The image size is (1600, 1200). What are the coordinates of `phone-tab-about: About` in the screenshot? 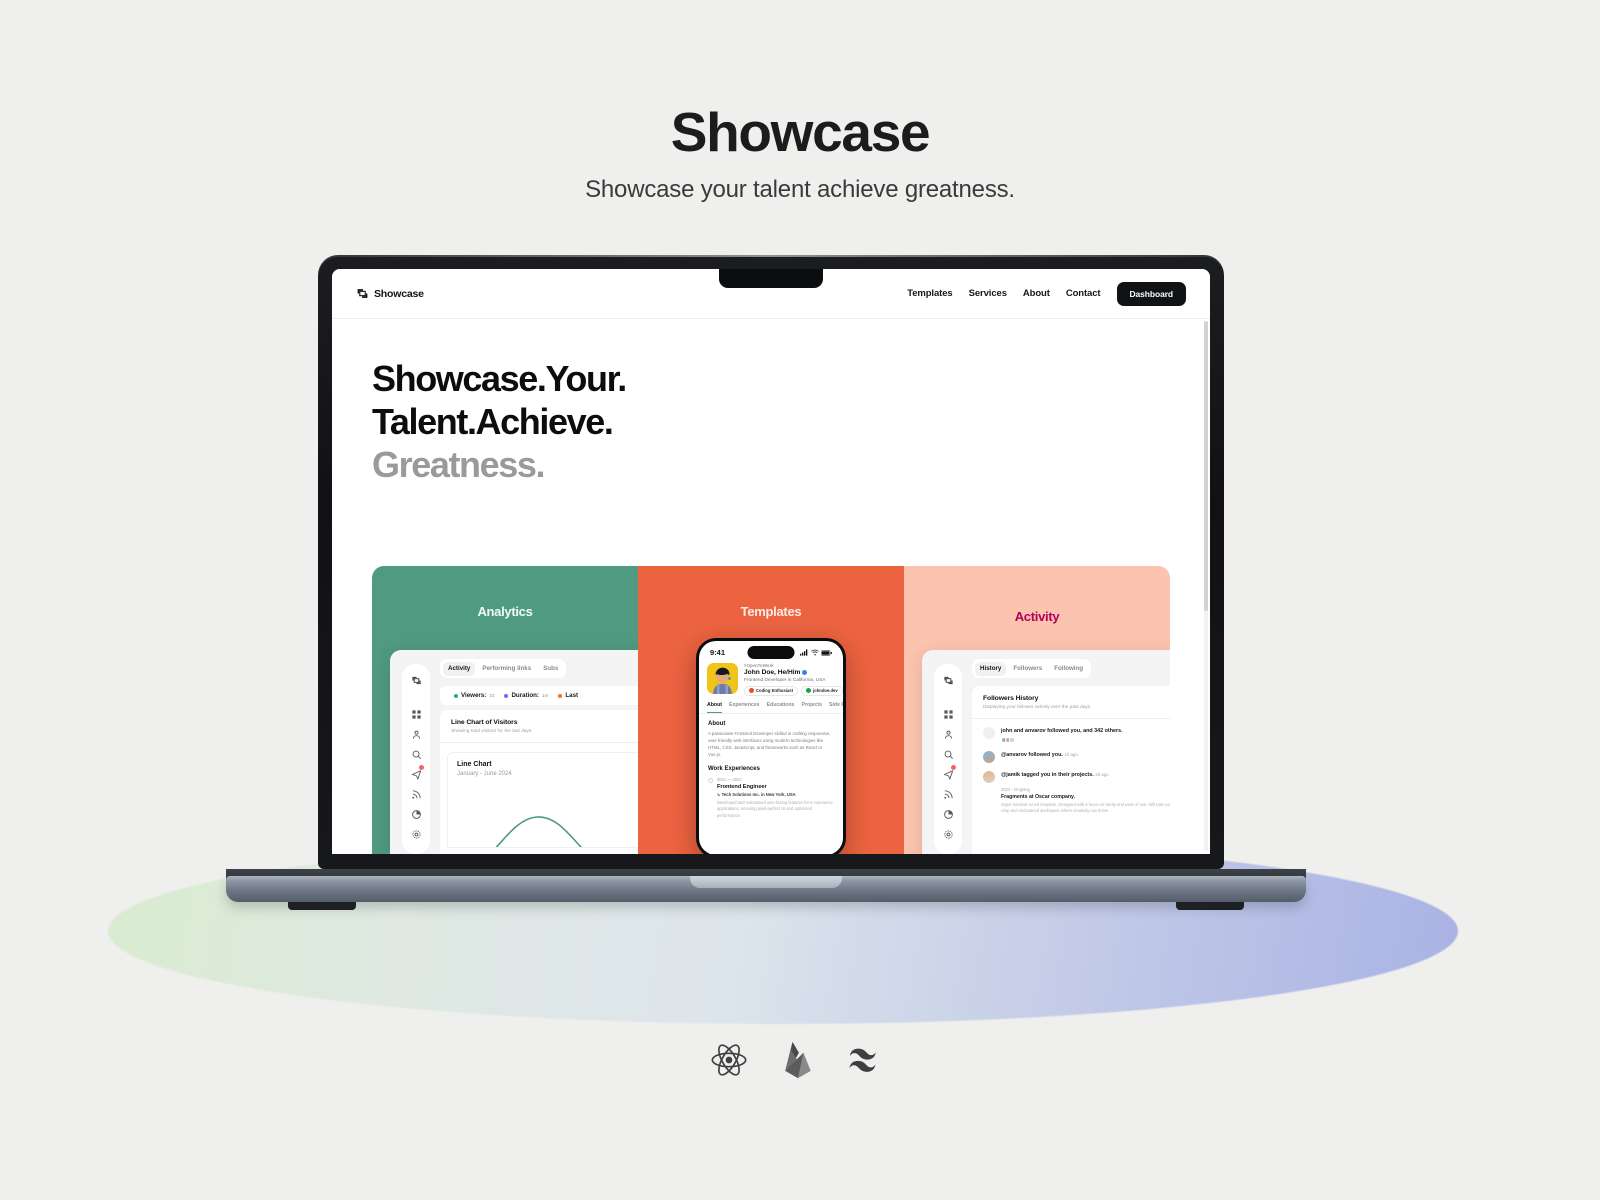 It's located at (714, 707).